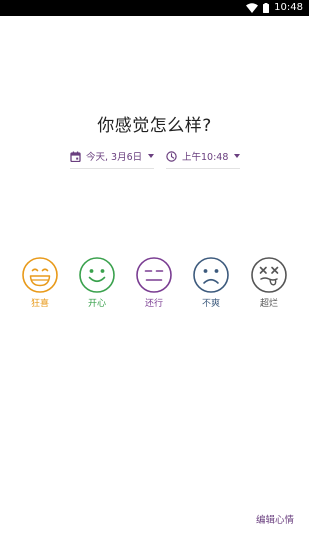 The height and width of the screenshot is (550, 320). Describe the element at coordinates (39, 304) in the screenshot. I see `mood-label: 狂喜` at that location.